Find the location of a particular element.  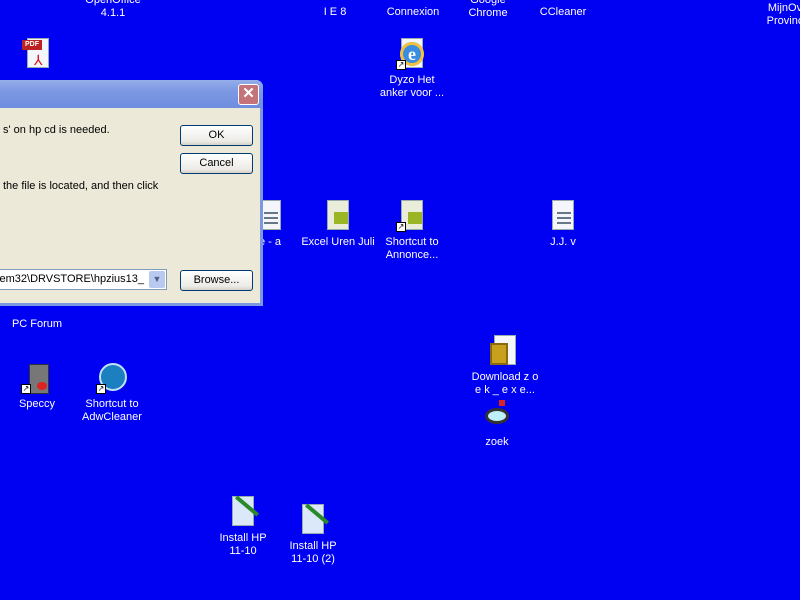

desktop-icon-label: MijnOv Provinc is located at coordinates (783, 14).